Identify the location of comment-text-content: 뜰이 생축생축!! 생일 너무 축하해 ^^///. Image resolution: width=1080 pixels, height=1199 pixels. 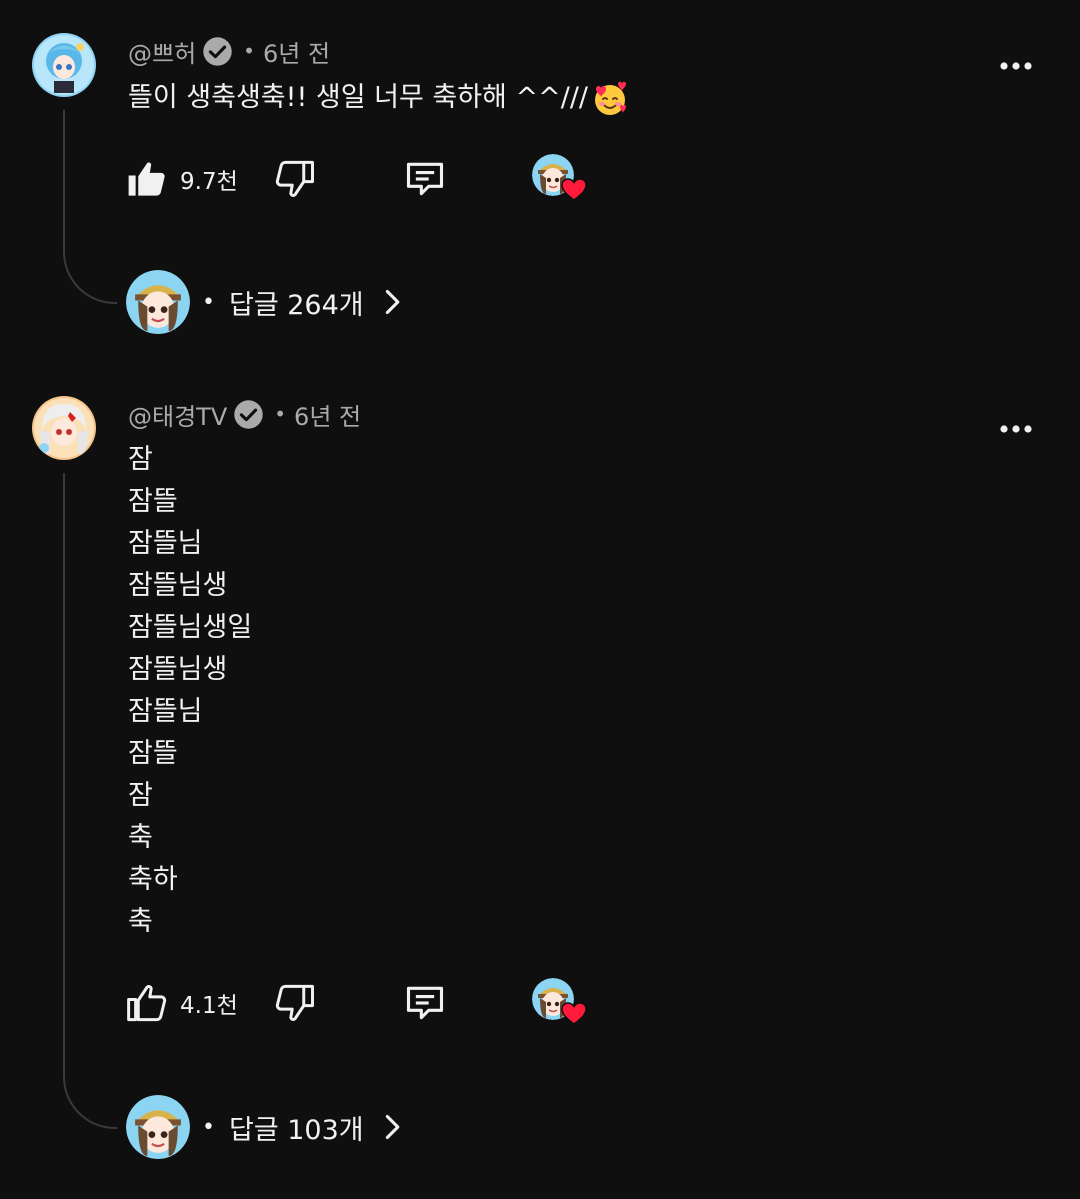
(358, 97).